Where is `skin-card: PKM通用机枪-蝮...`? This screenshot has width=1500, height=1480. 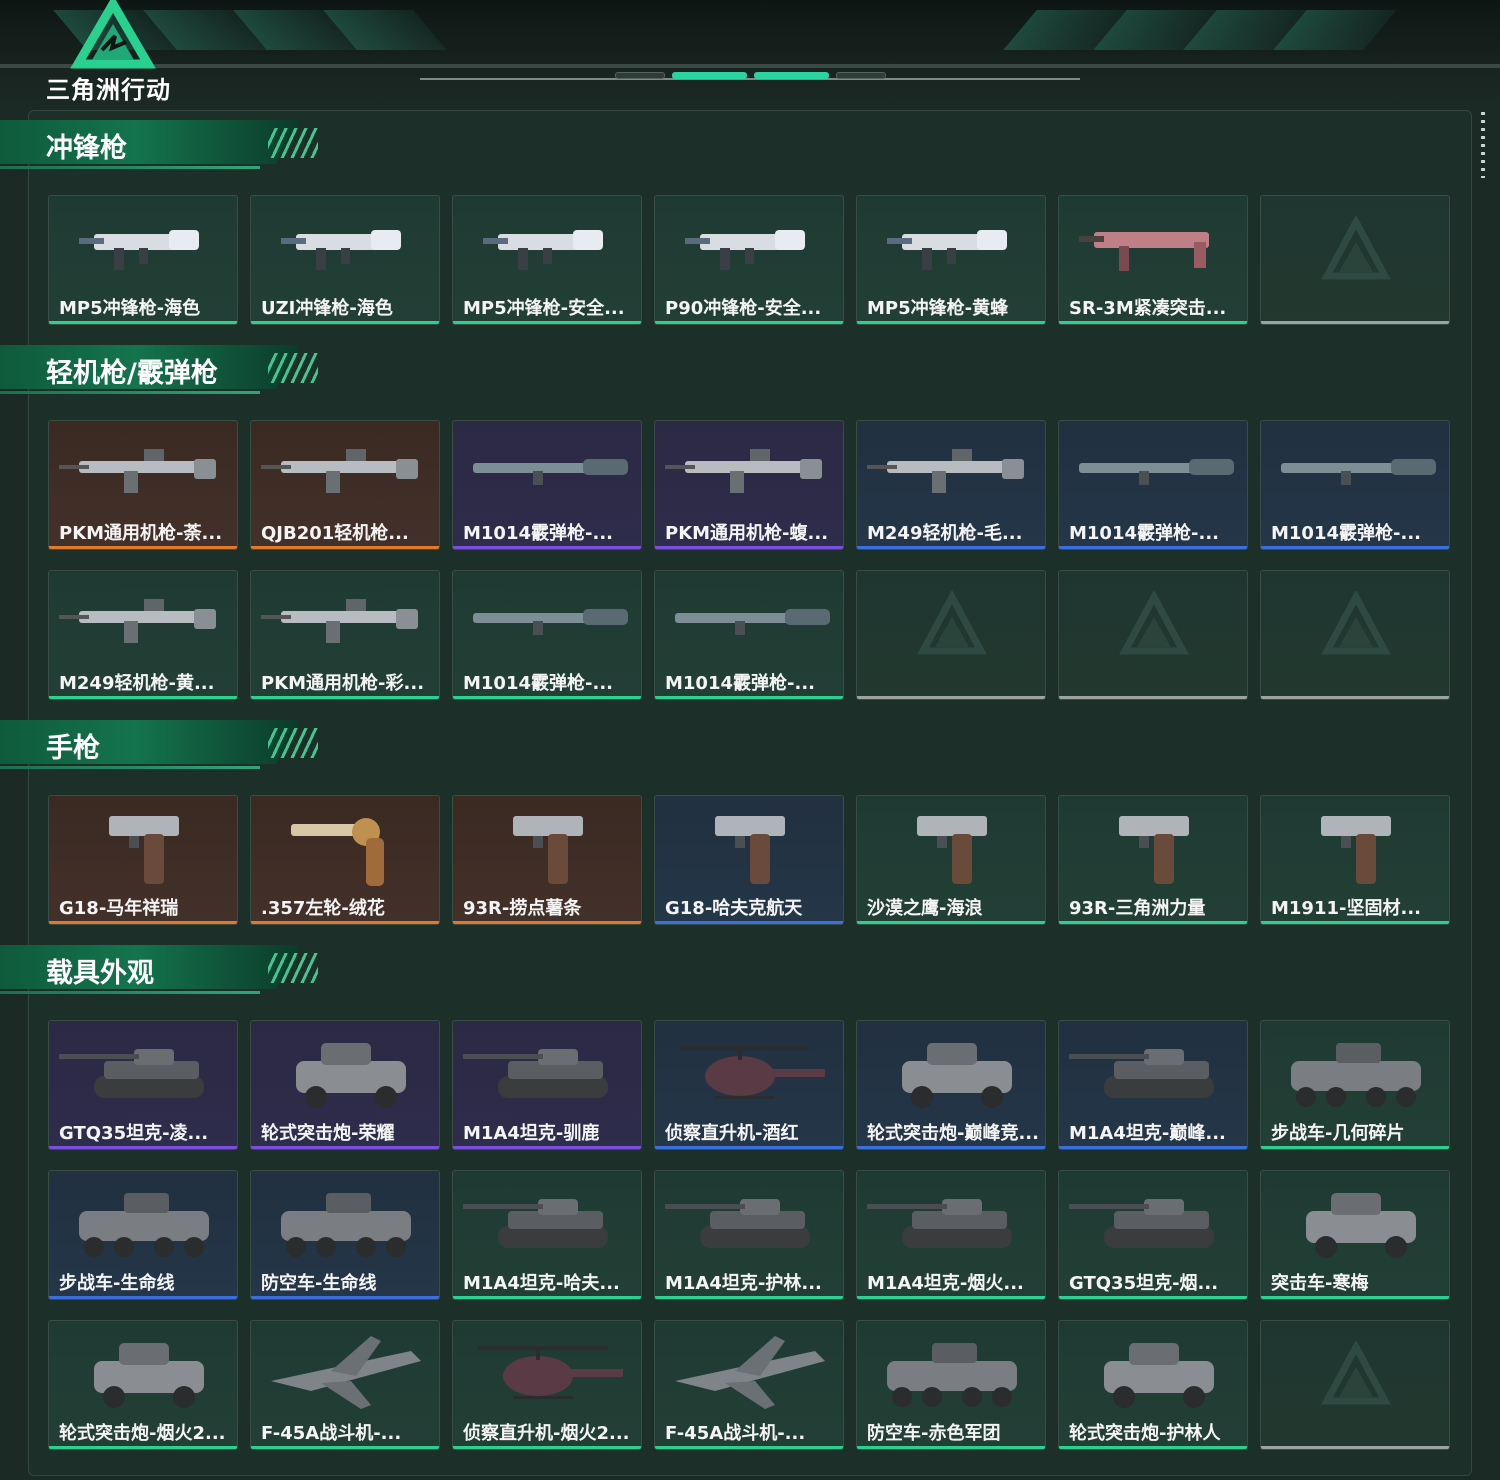 skin-card: PKM通用机枪-蝮... is located at coordinates (749, 485).